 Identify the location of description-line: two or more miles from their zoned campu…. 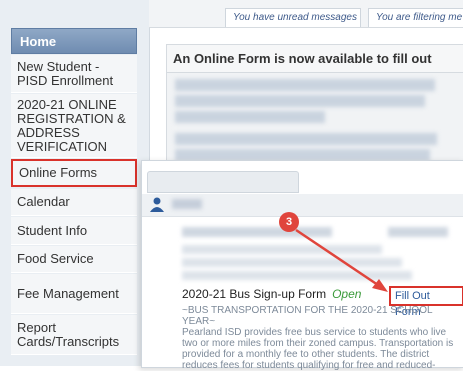
(318, 343).